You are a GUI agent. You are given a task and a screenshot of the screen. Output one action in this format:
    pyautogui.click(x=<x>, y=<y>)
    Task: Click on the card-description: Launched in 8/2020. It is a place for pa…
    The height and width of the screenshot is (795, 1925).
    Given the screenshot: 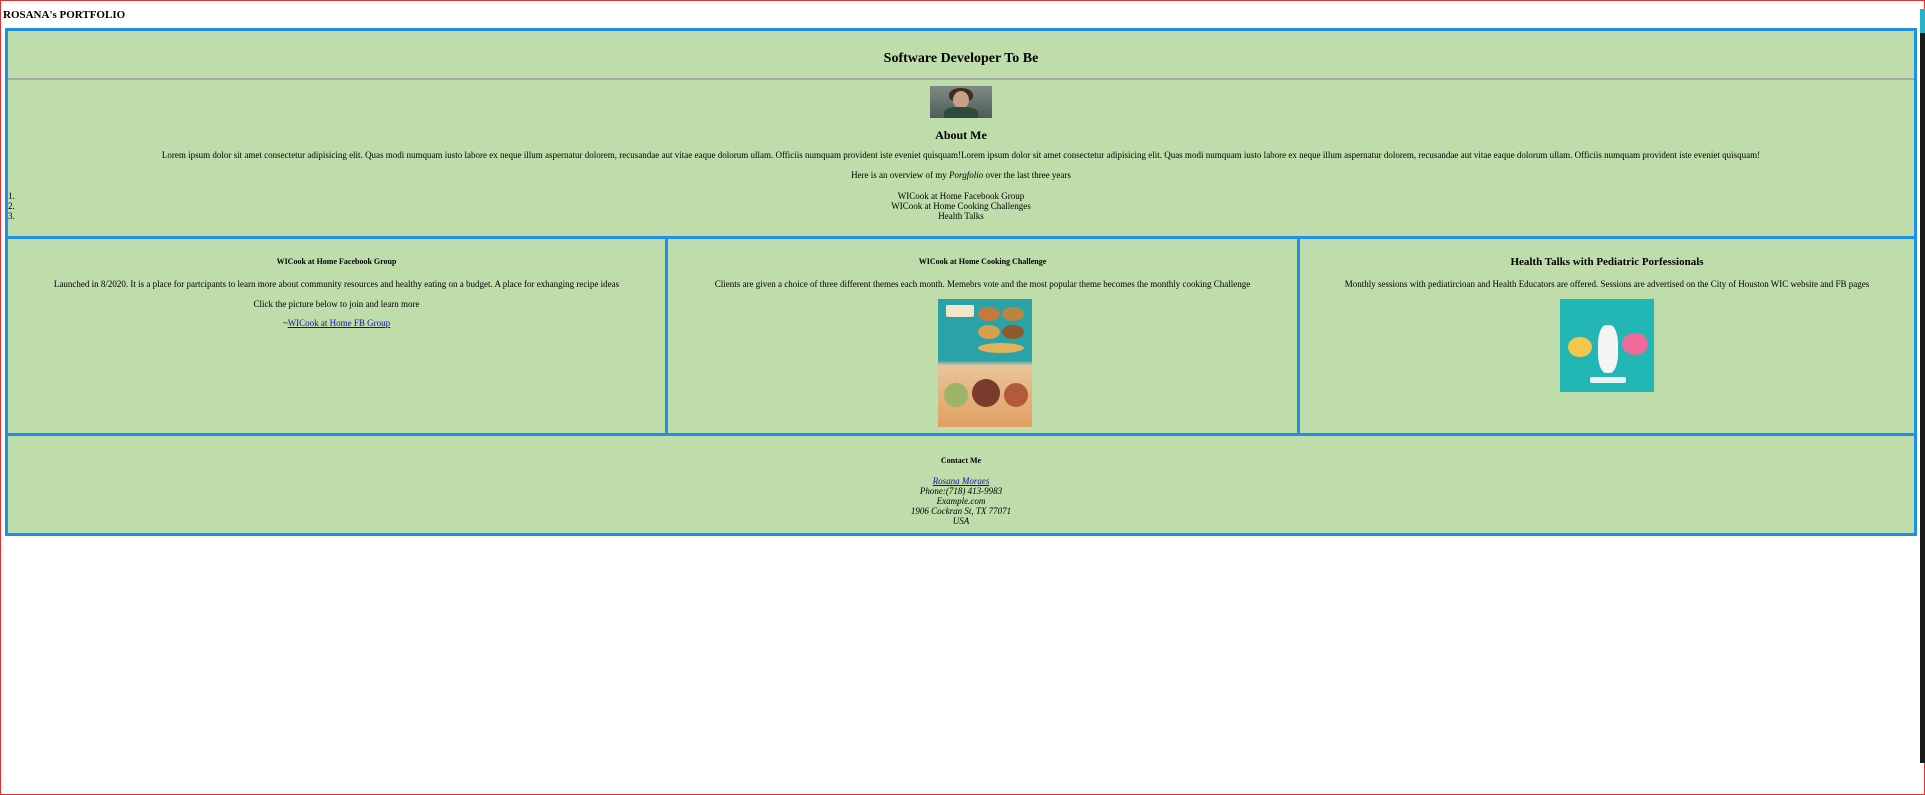 What is the action you would take?
    pyautogui.click(x=336, y=284)
    